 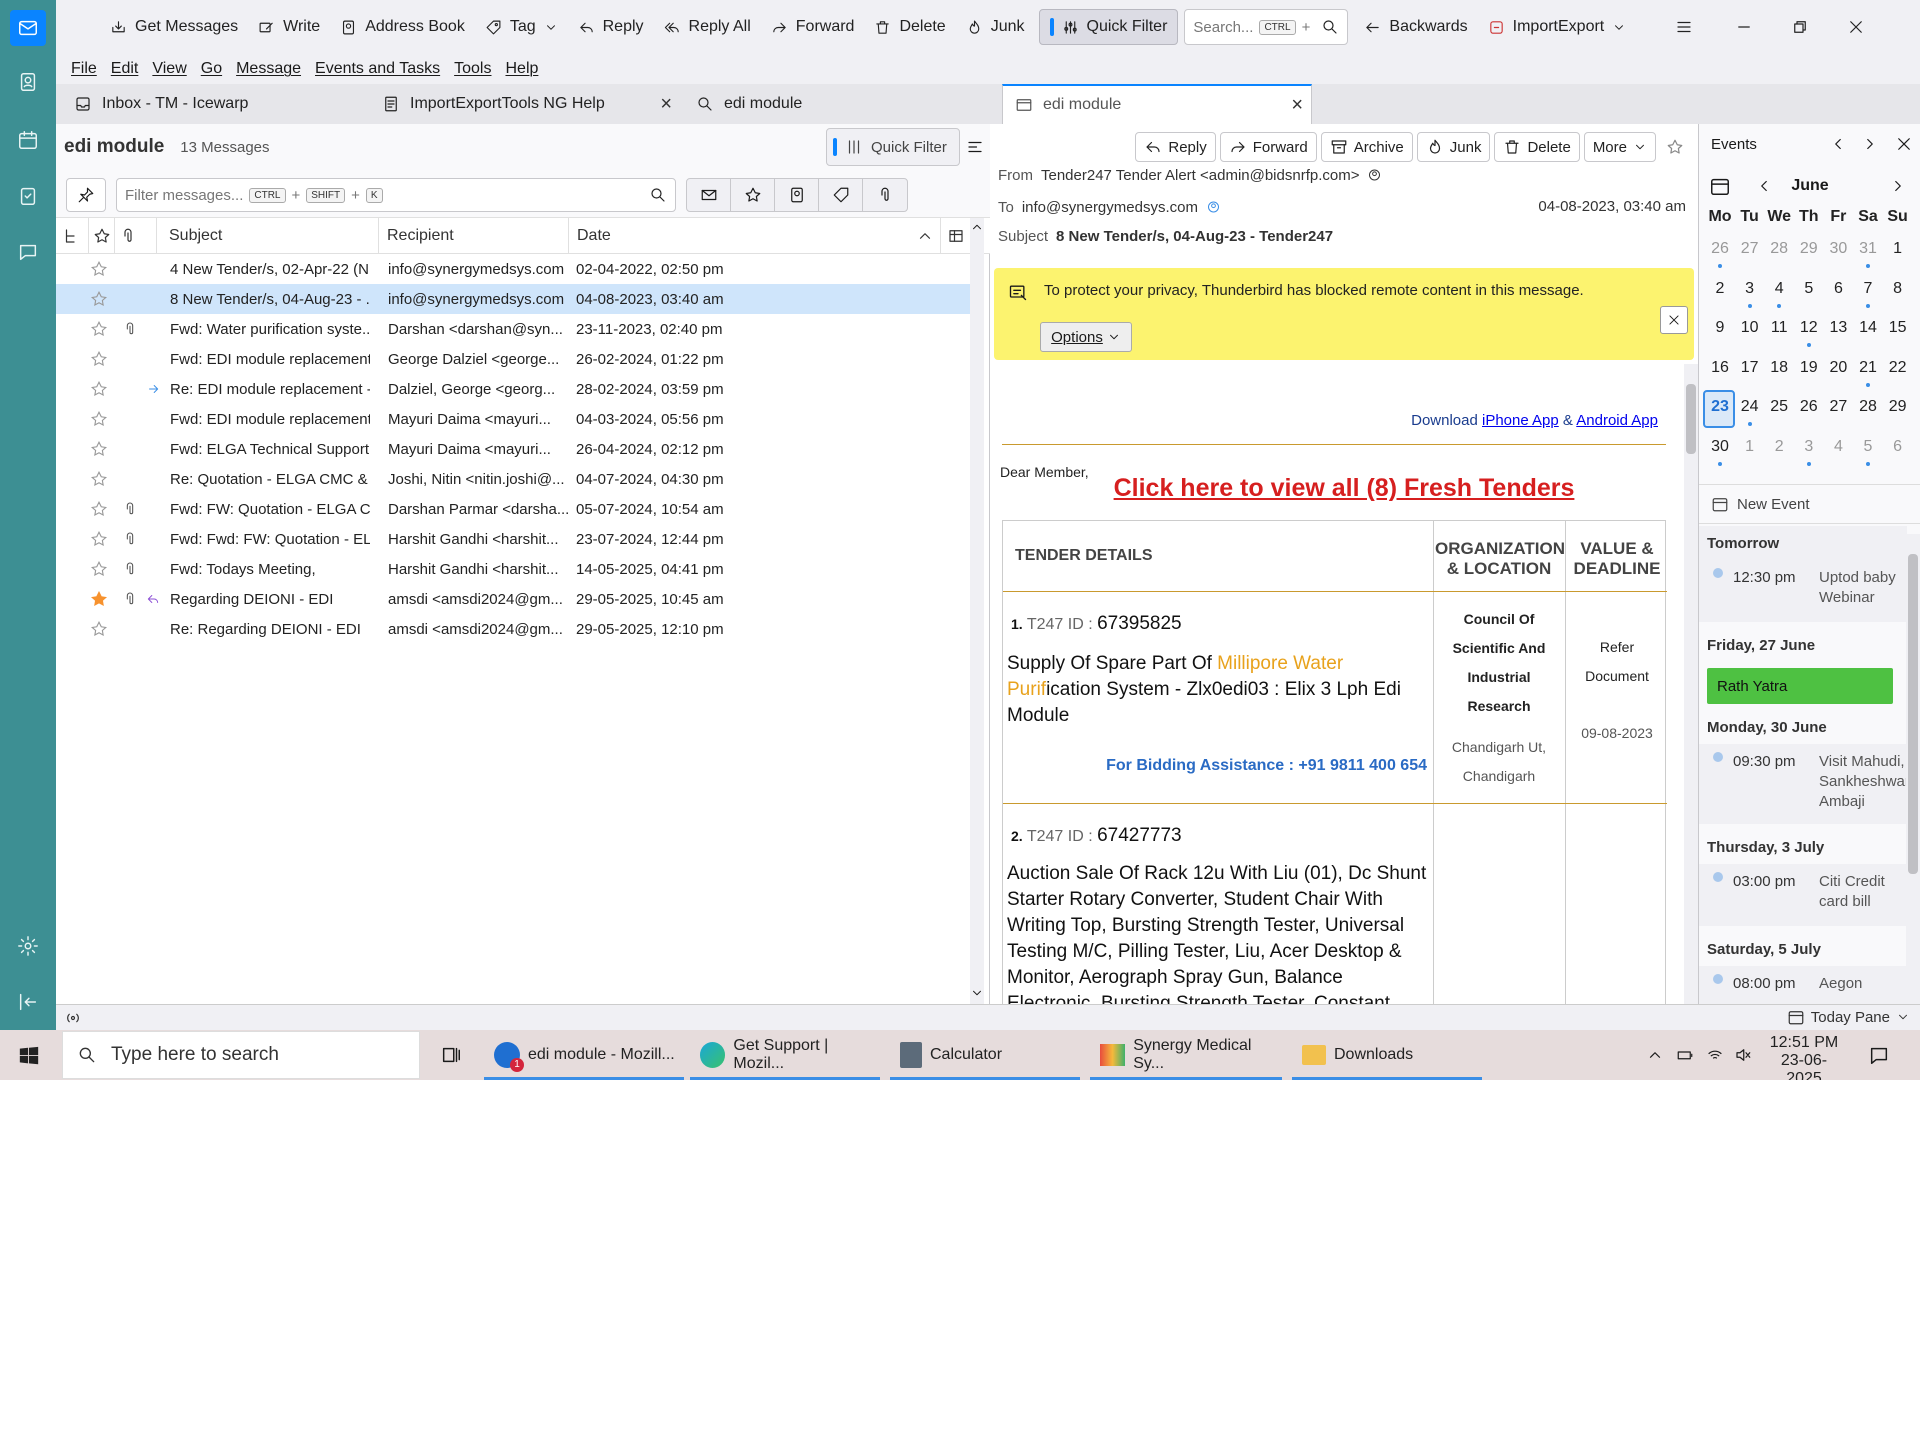 I want to click on contact-filter-icon, so click(x=797, y=195).